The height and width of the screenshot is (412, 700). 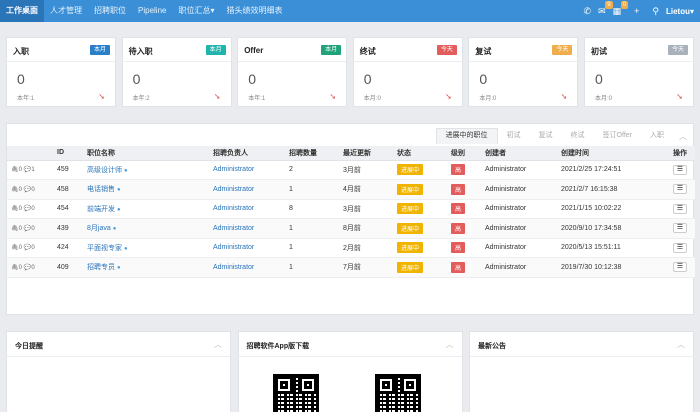 I want to click on jobs-tabs: 进展中的职位 初试 复试 终试 签订Offer 入职 ︿, so click(x=564, y=136).